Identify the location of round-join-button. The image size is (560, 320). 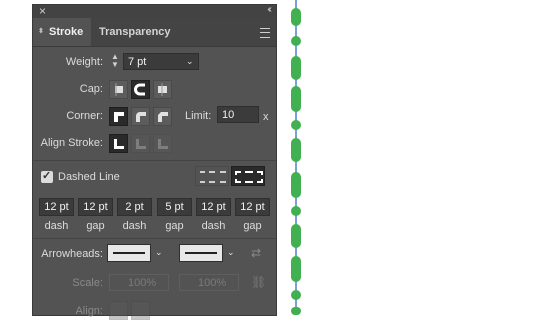
(140, 116).